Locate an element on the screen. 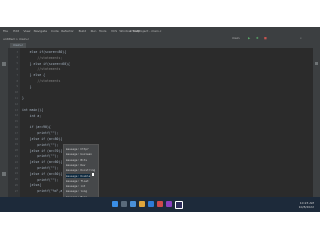  autocomplete-item: message: Bits is located at coordinates (76, 160).